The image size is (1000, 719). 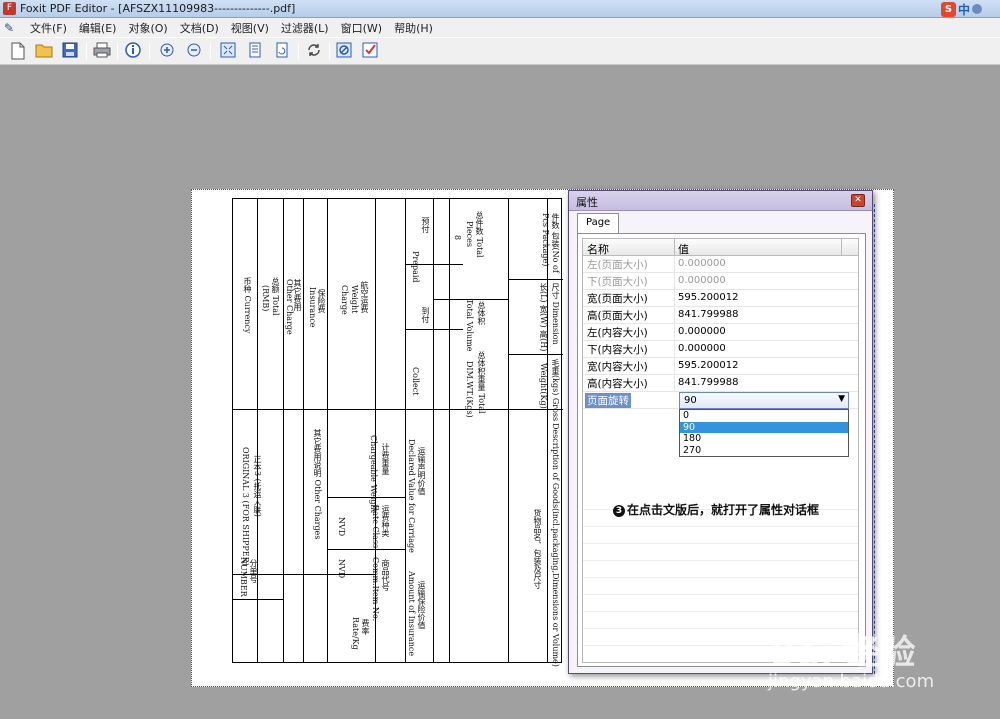 I want to click on rotation-option: 180, so click(x=764, y=439).